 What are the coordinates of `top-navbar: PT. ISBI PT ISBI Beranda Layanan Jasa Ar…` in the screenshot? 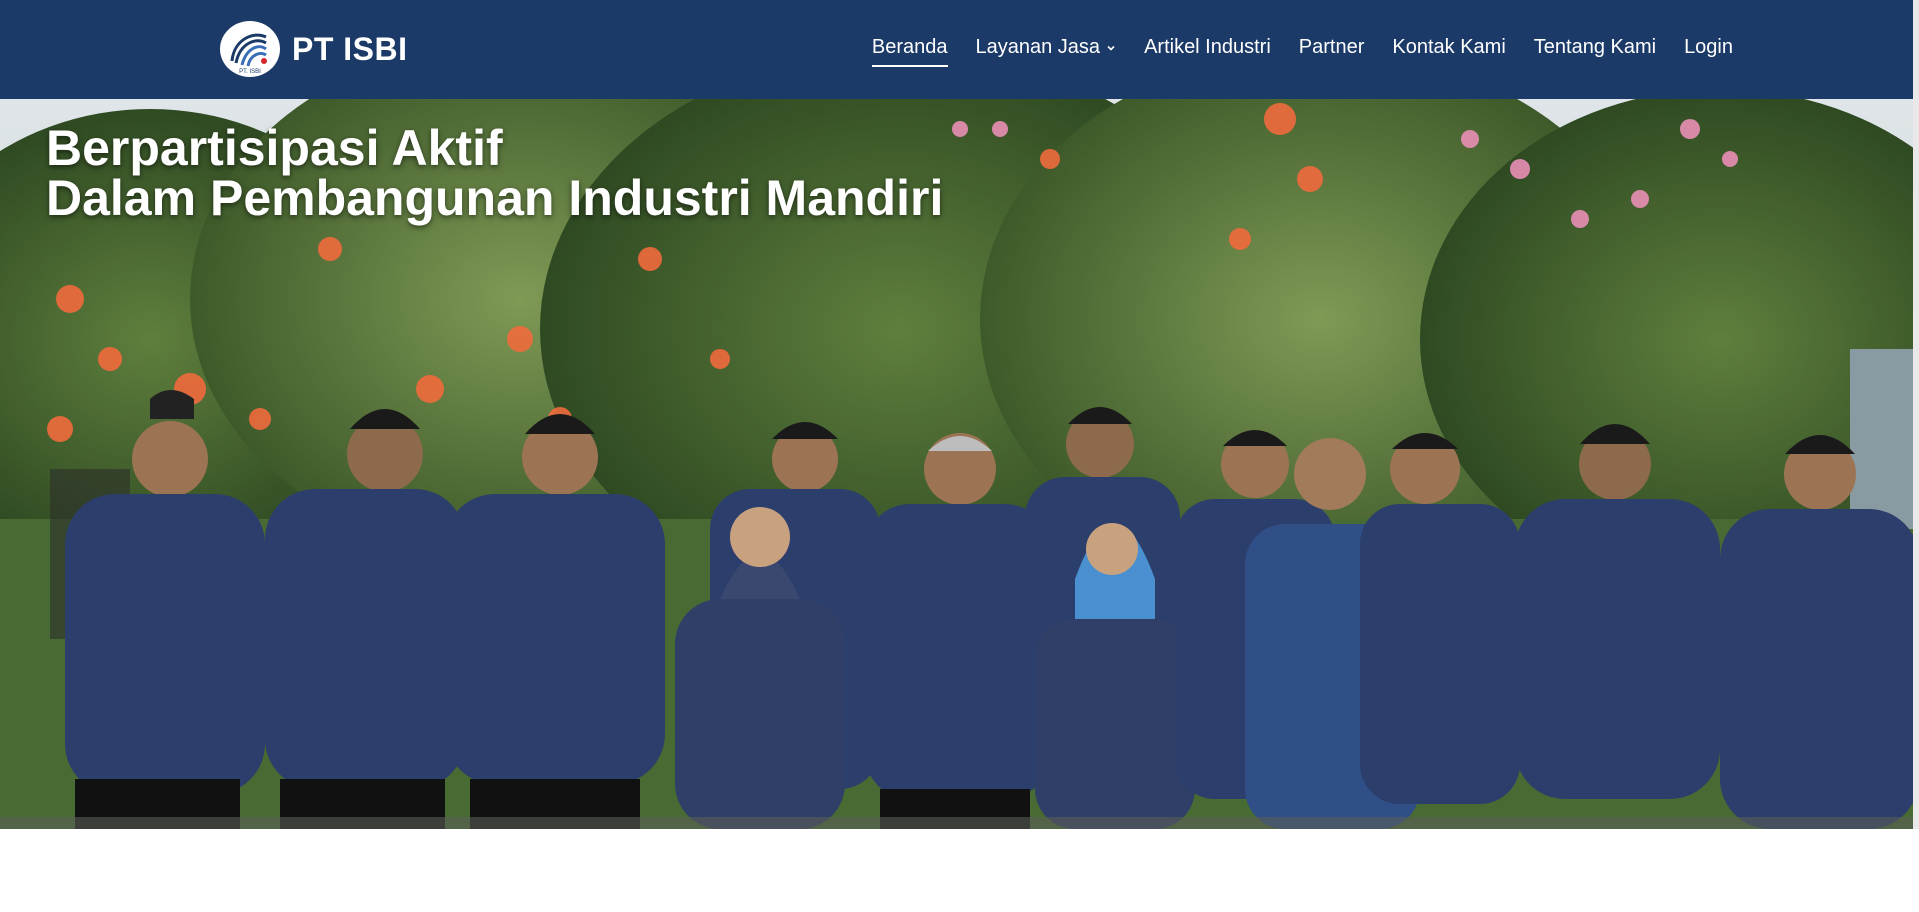 It's located at (959, 49).